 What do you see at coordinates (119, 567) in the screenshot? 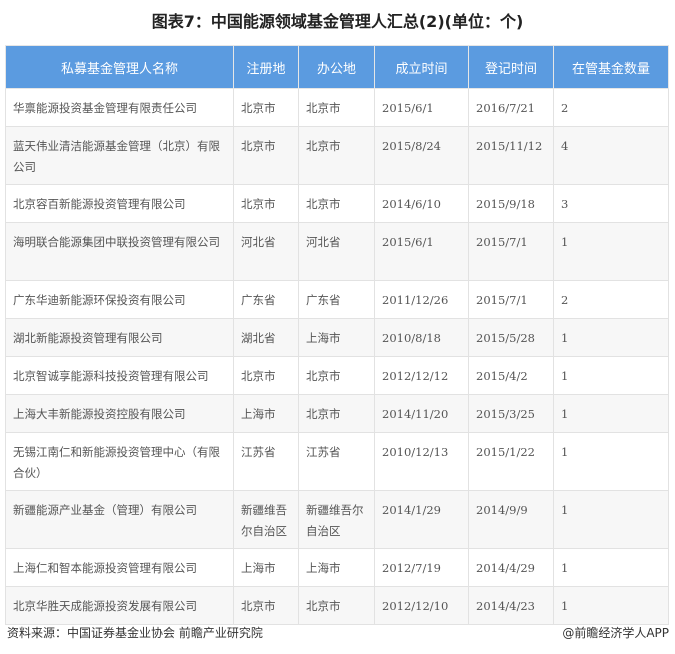
I see `table-cell: 上海仁和智本能源投资管理有限公司` at bounding box center [119, 567].